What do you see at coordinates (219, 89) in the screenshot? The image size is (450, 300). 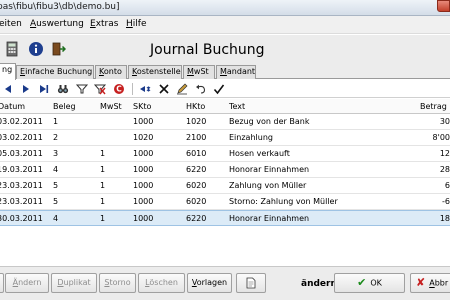 I see `confirm-check-icon` at bounding box center [219, 89].